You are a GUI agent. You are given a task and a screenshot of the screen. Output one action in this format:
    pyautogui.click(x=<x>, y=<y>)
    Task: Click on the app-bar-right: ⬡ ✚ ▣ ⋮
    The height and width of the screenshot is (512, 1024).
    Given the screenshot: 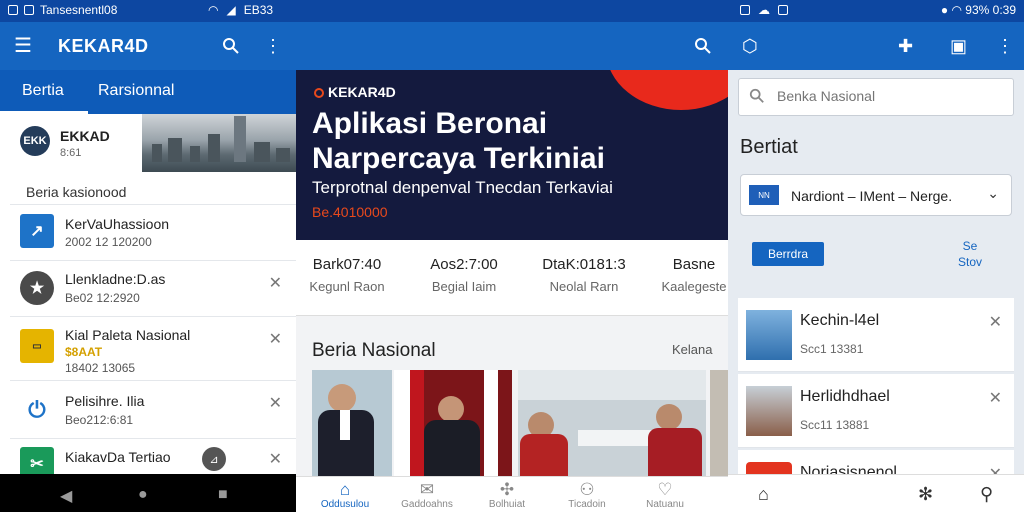 What is the action you would take?
    pyautogui.click(x=876, y=46)
    